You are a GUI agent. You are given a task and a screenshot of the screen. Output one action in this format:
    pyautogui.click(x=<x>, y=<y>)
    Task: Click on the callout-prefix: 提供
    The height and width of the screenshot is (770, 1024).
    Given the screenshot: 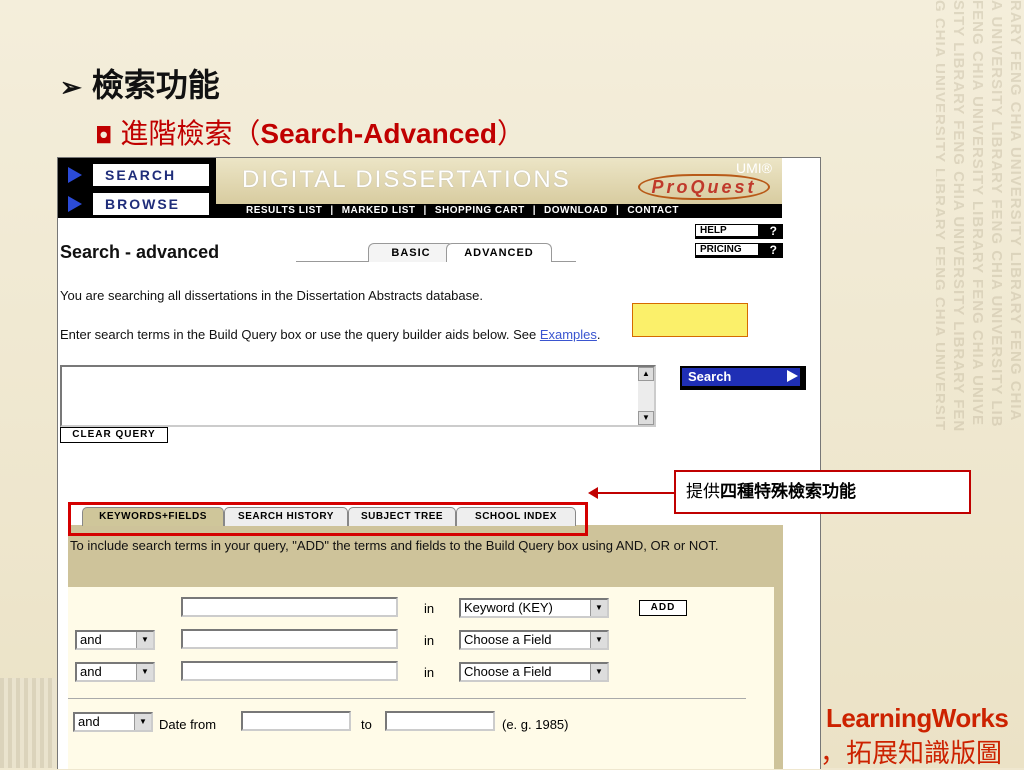 What is the action you would take?
    pyautogui.click(x=703, y=492)
    